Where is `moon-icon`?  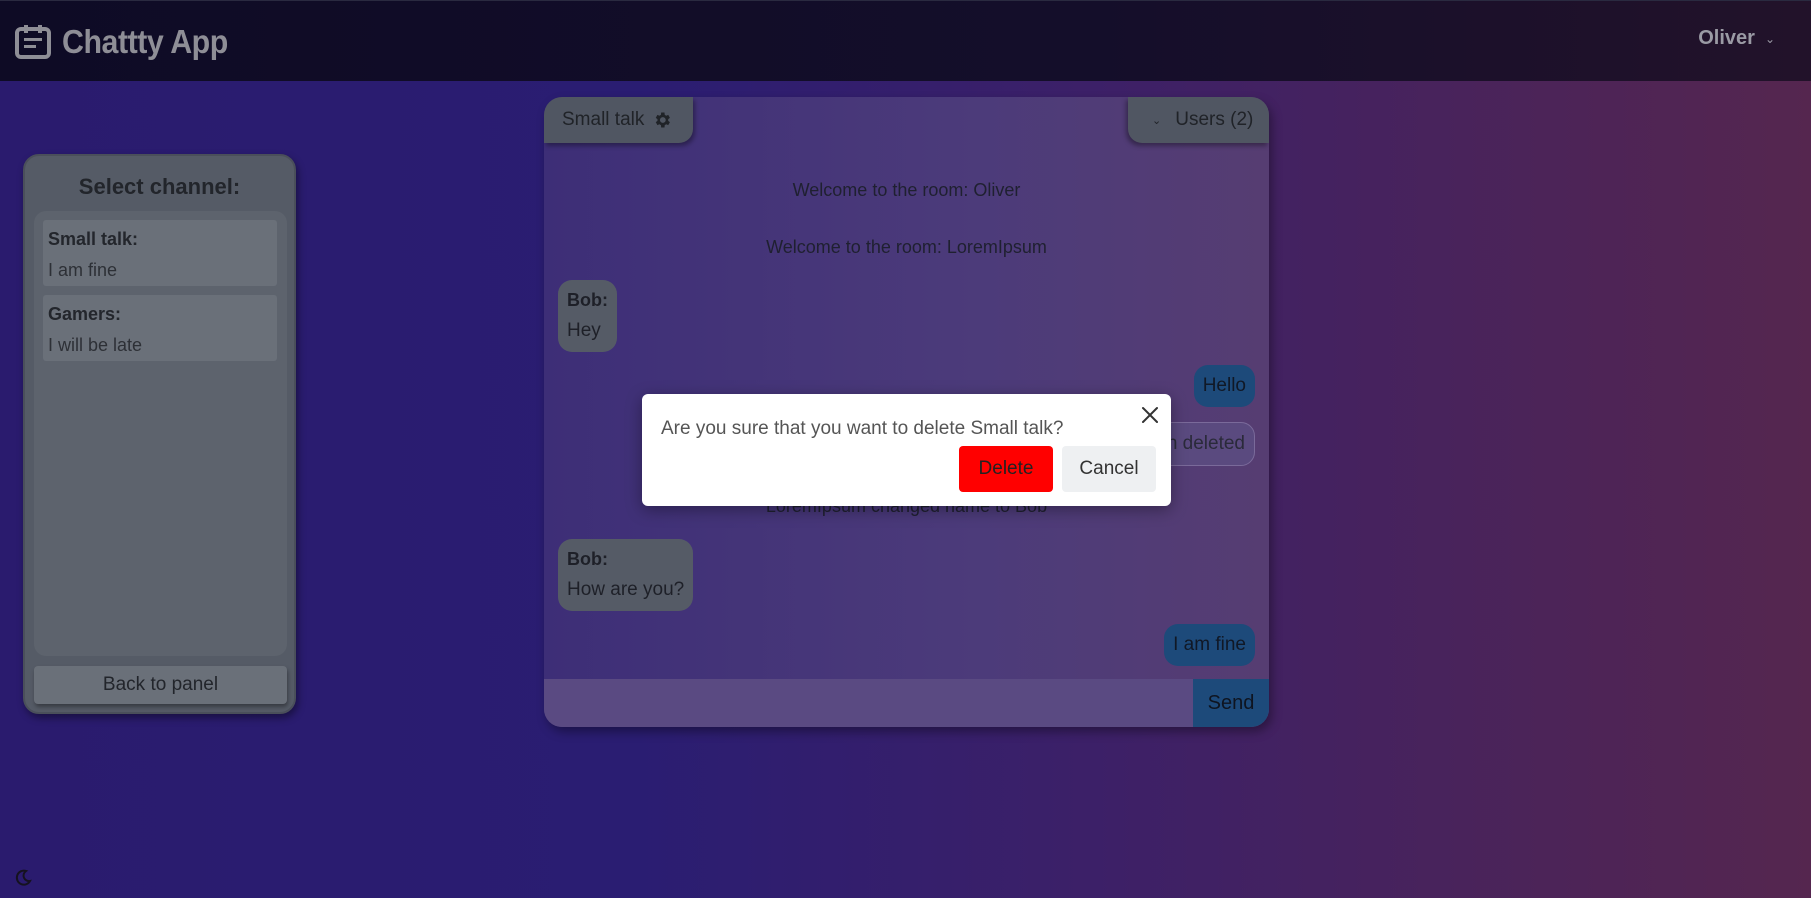
moon-icon is located at coordinates (23, 878).